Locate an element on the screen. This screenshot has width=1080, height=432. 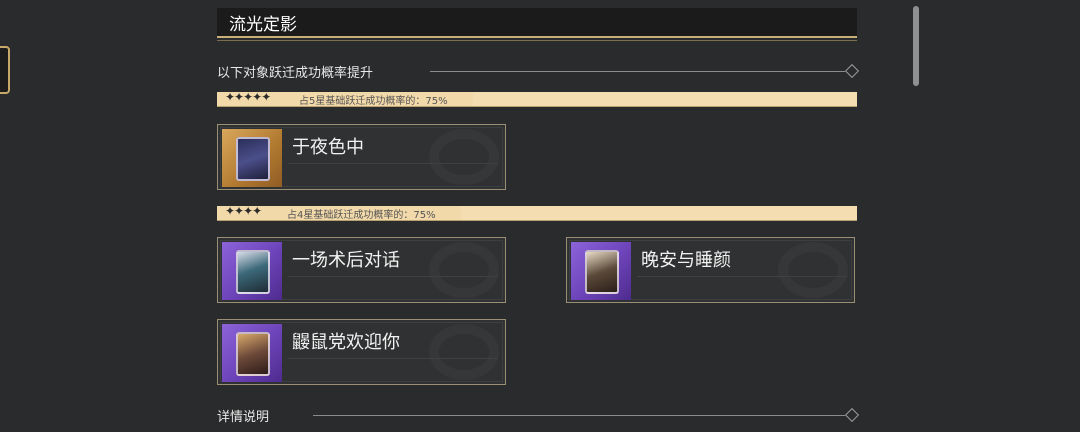
four-star-item-card: 一场术后对话 is located at coordinates (361, 270).